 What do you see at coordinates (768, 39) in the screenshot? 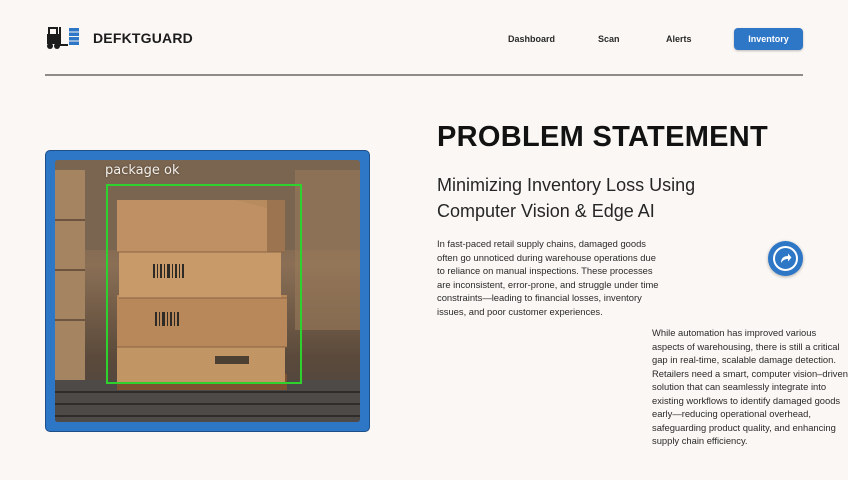
I see `nav-inventory-button: Inventory` at bounding box center [768, 39].